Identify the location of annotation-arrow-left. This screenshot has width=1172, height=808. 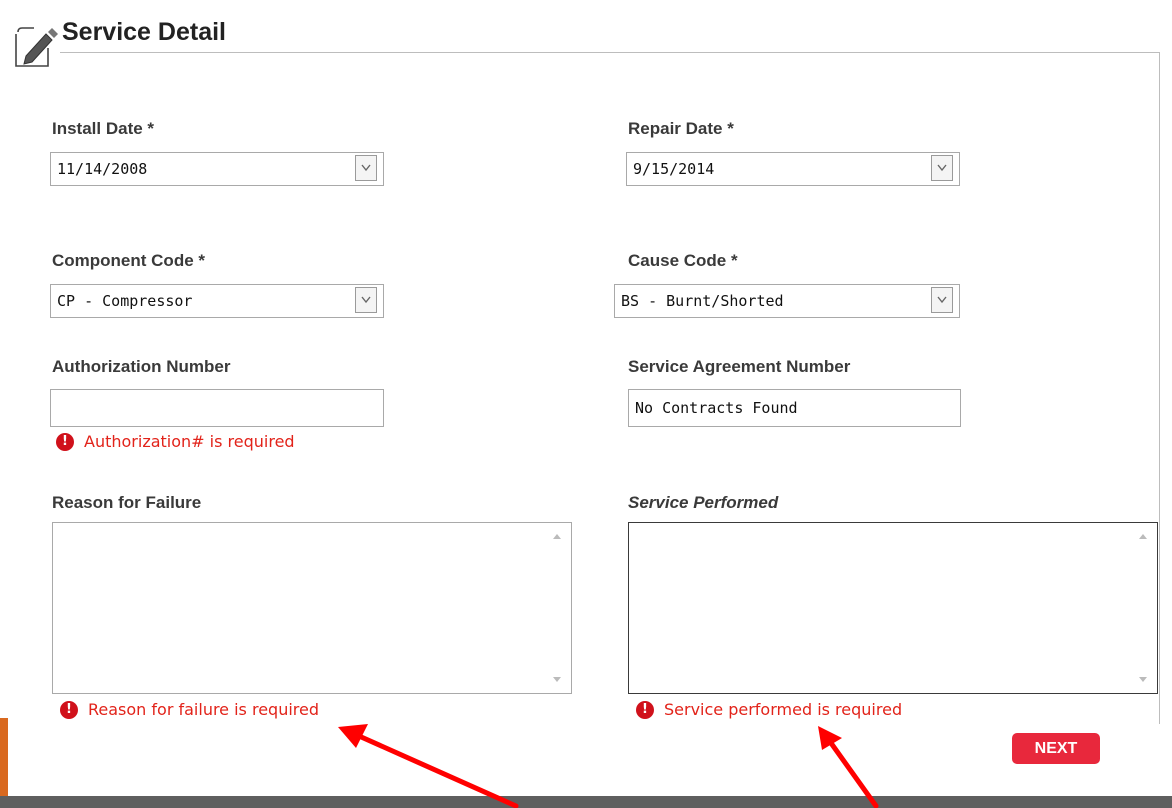
(428, 766).